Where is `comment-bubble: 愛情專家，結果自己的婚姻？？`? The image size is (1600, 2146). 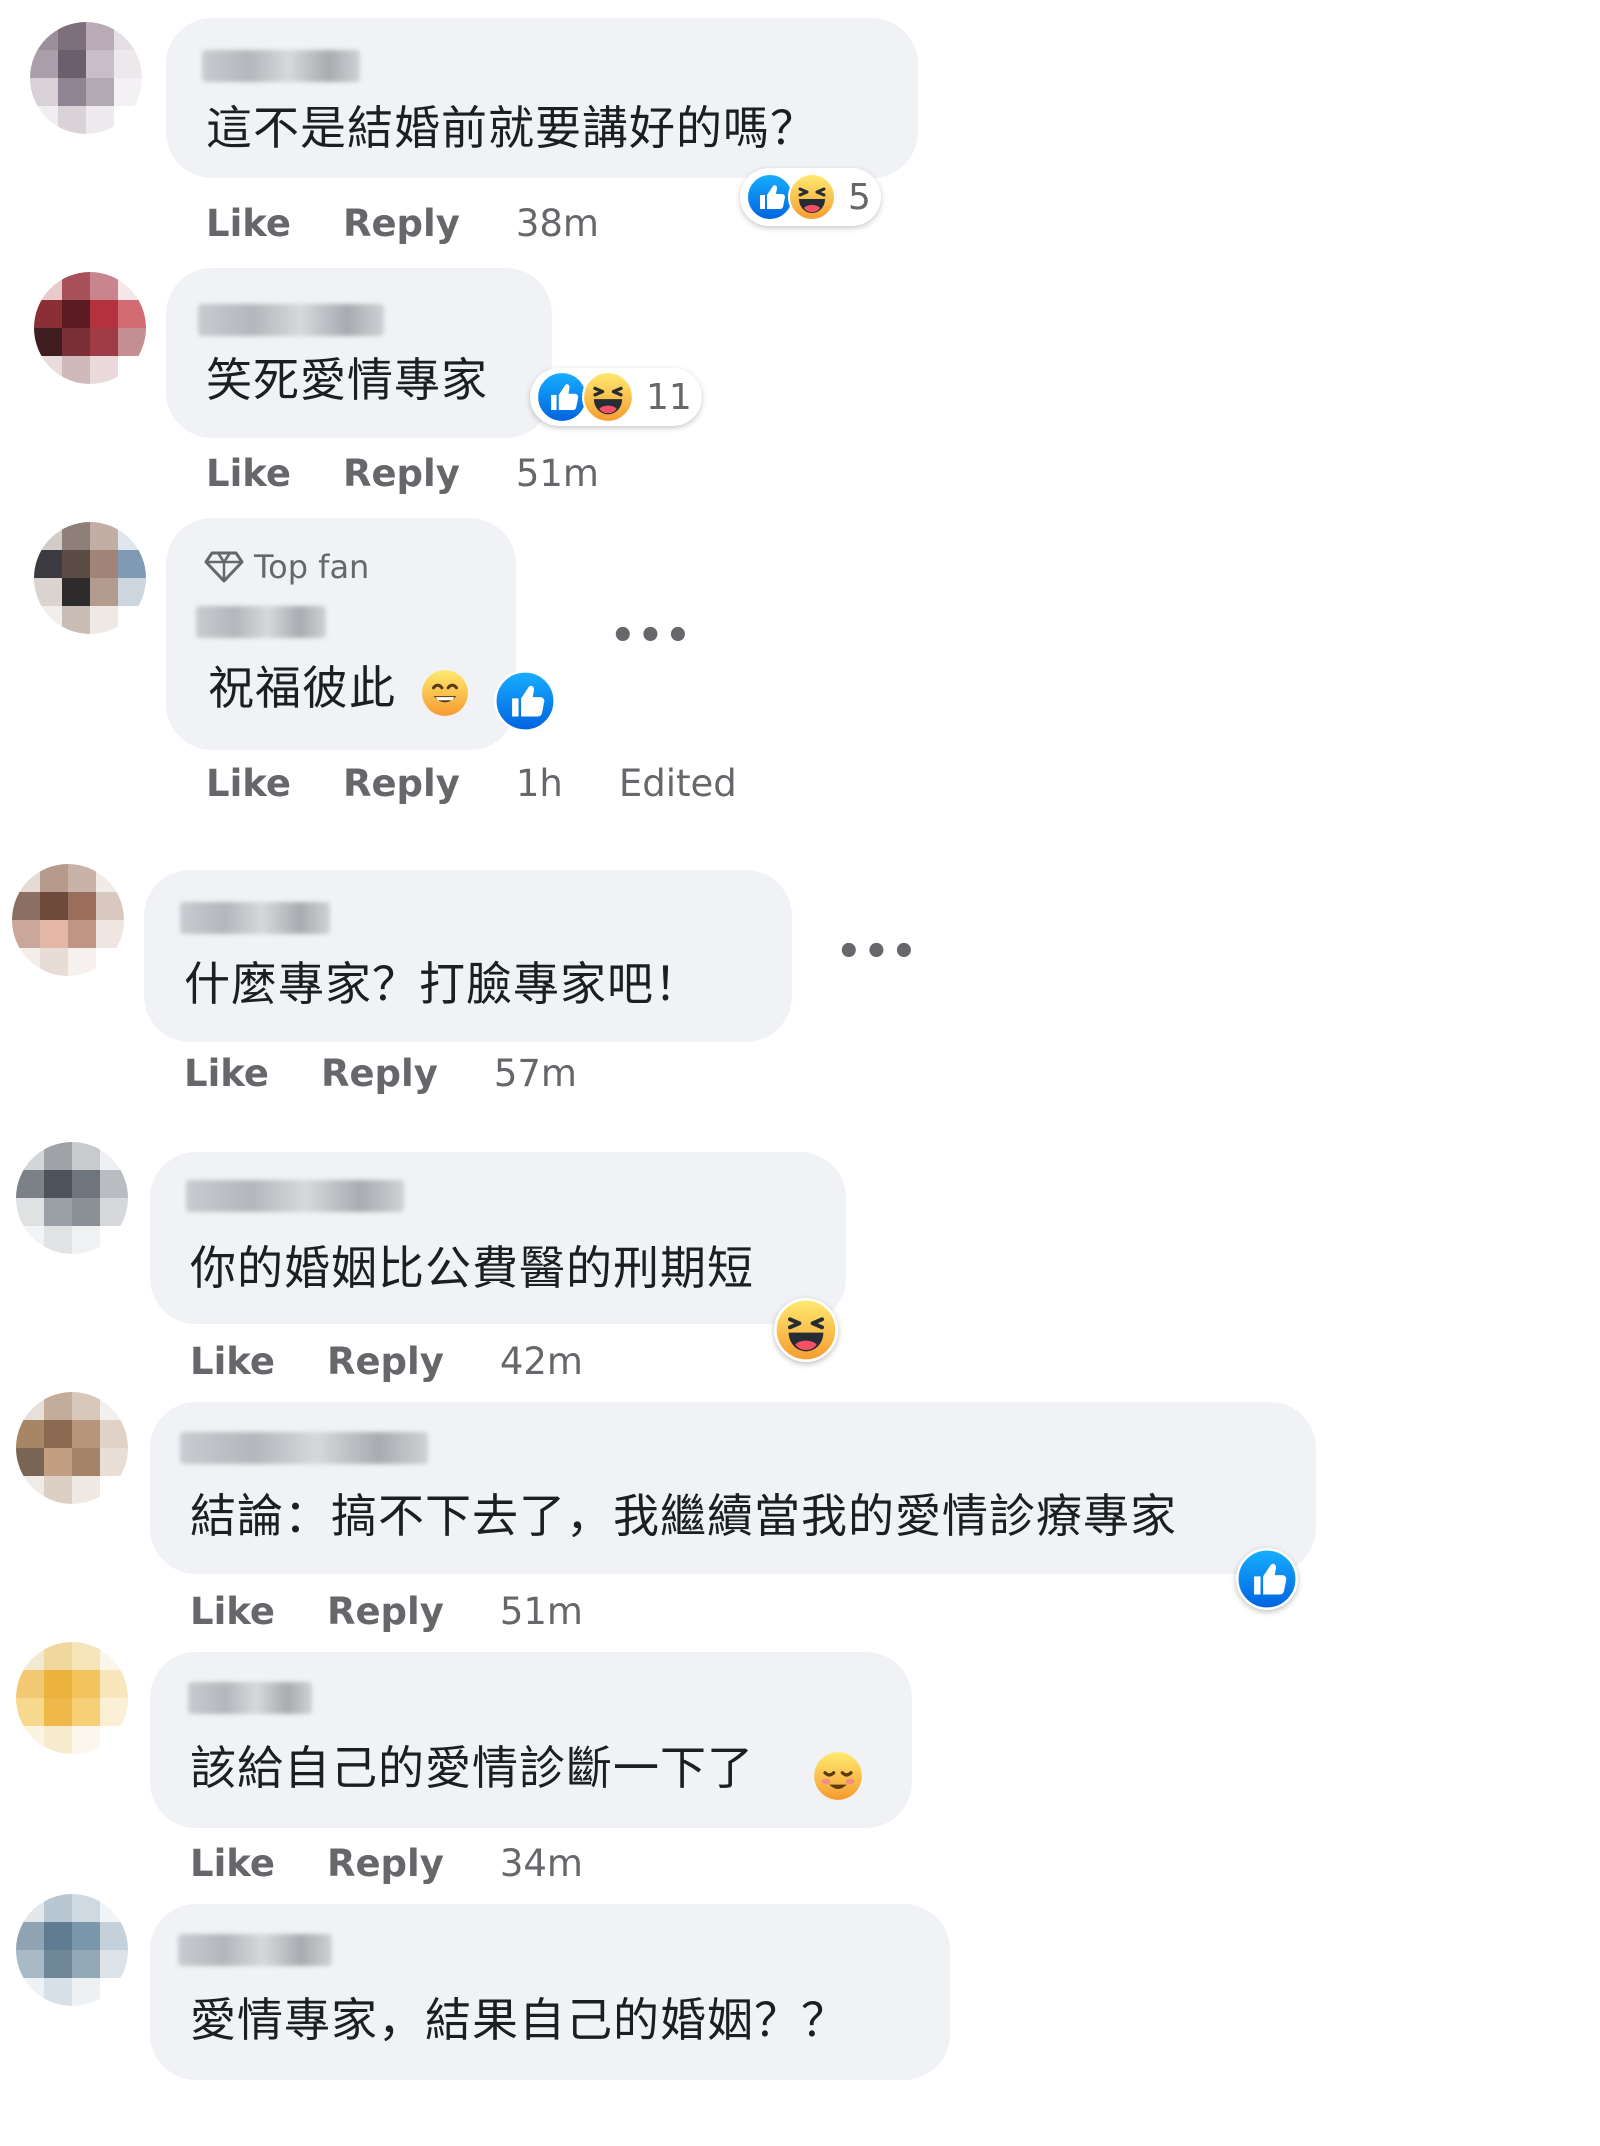
comment-bubble: 愛情專家，結果自己的婚姻？？ is located at coordinates (550, 1992).